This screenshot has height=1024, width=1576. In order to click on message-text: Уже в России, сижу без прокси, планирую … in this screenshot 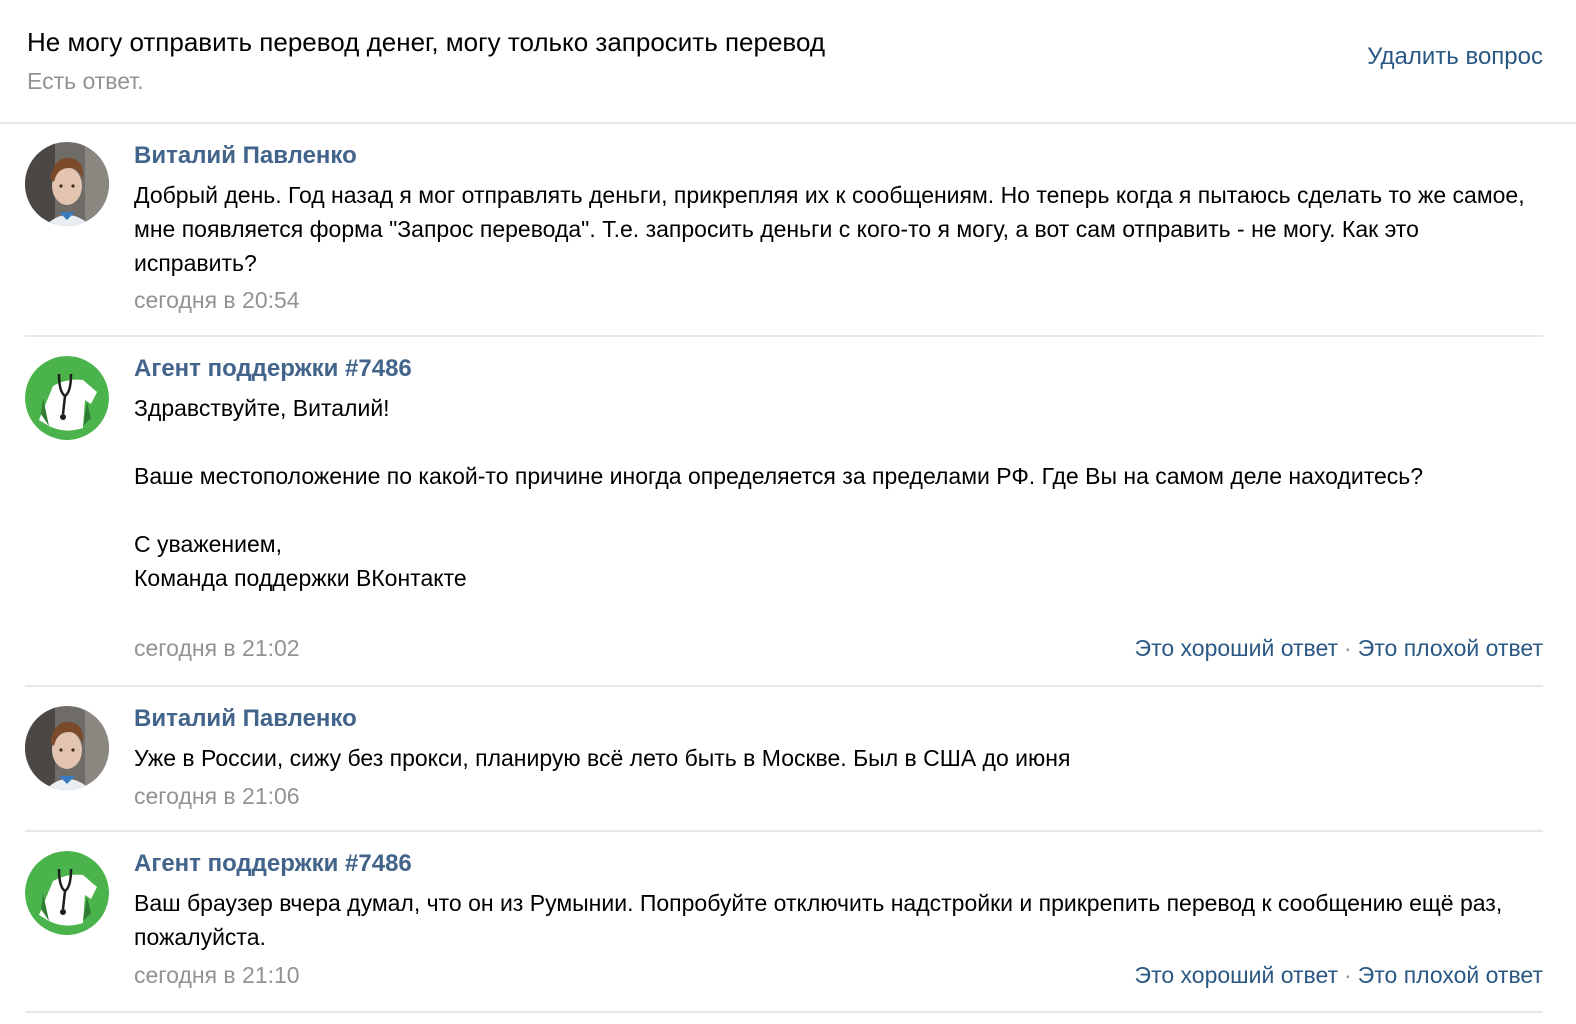, I will do `click(839, 758)`.